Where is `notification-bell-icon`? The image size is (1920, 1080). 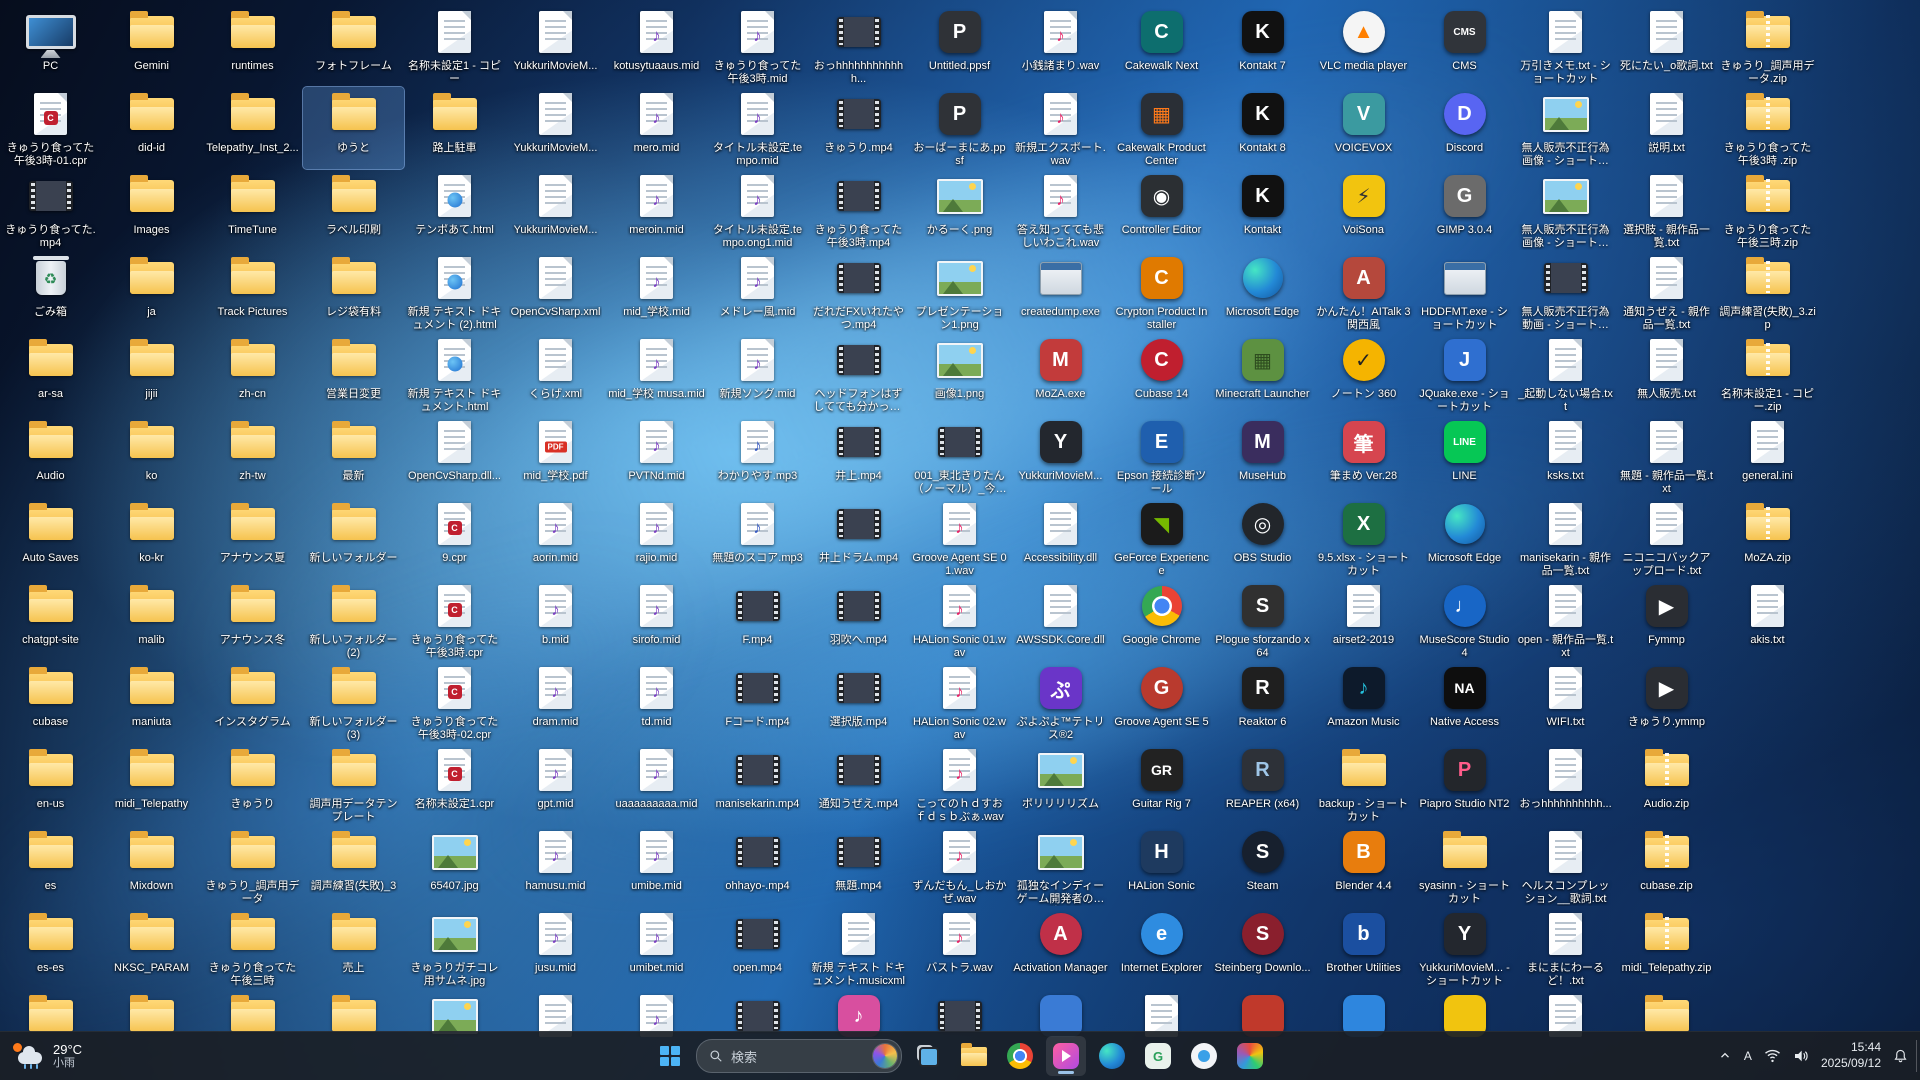 notification-bell-icon is located at coordinates (1900, 1056).